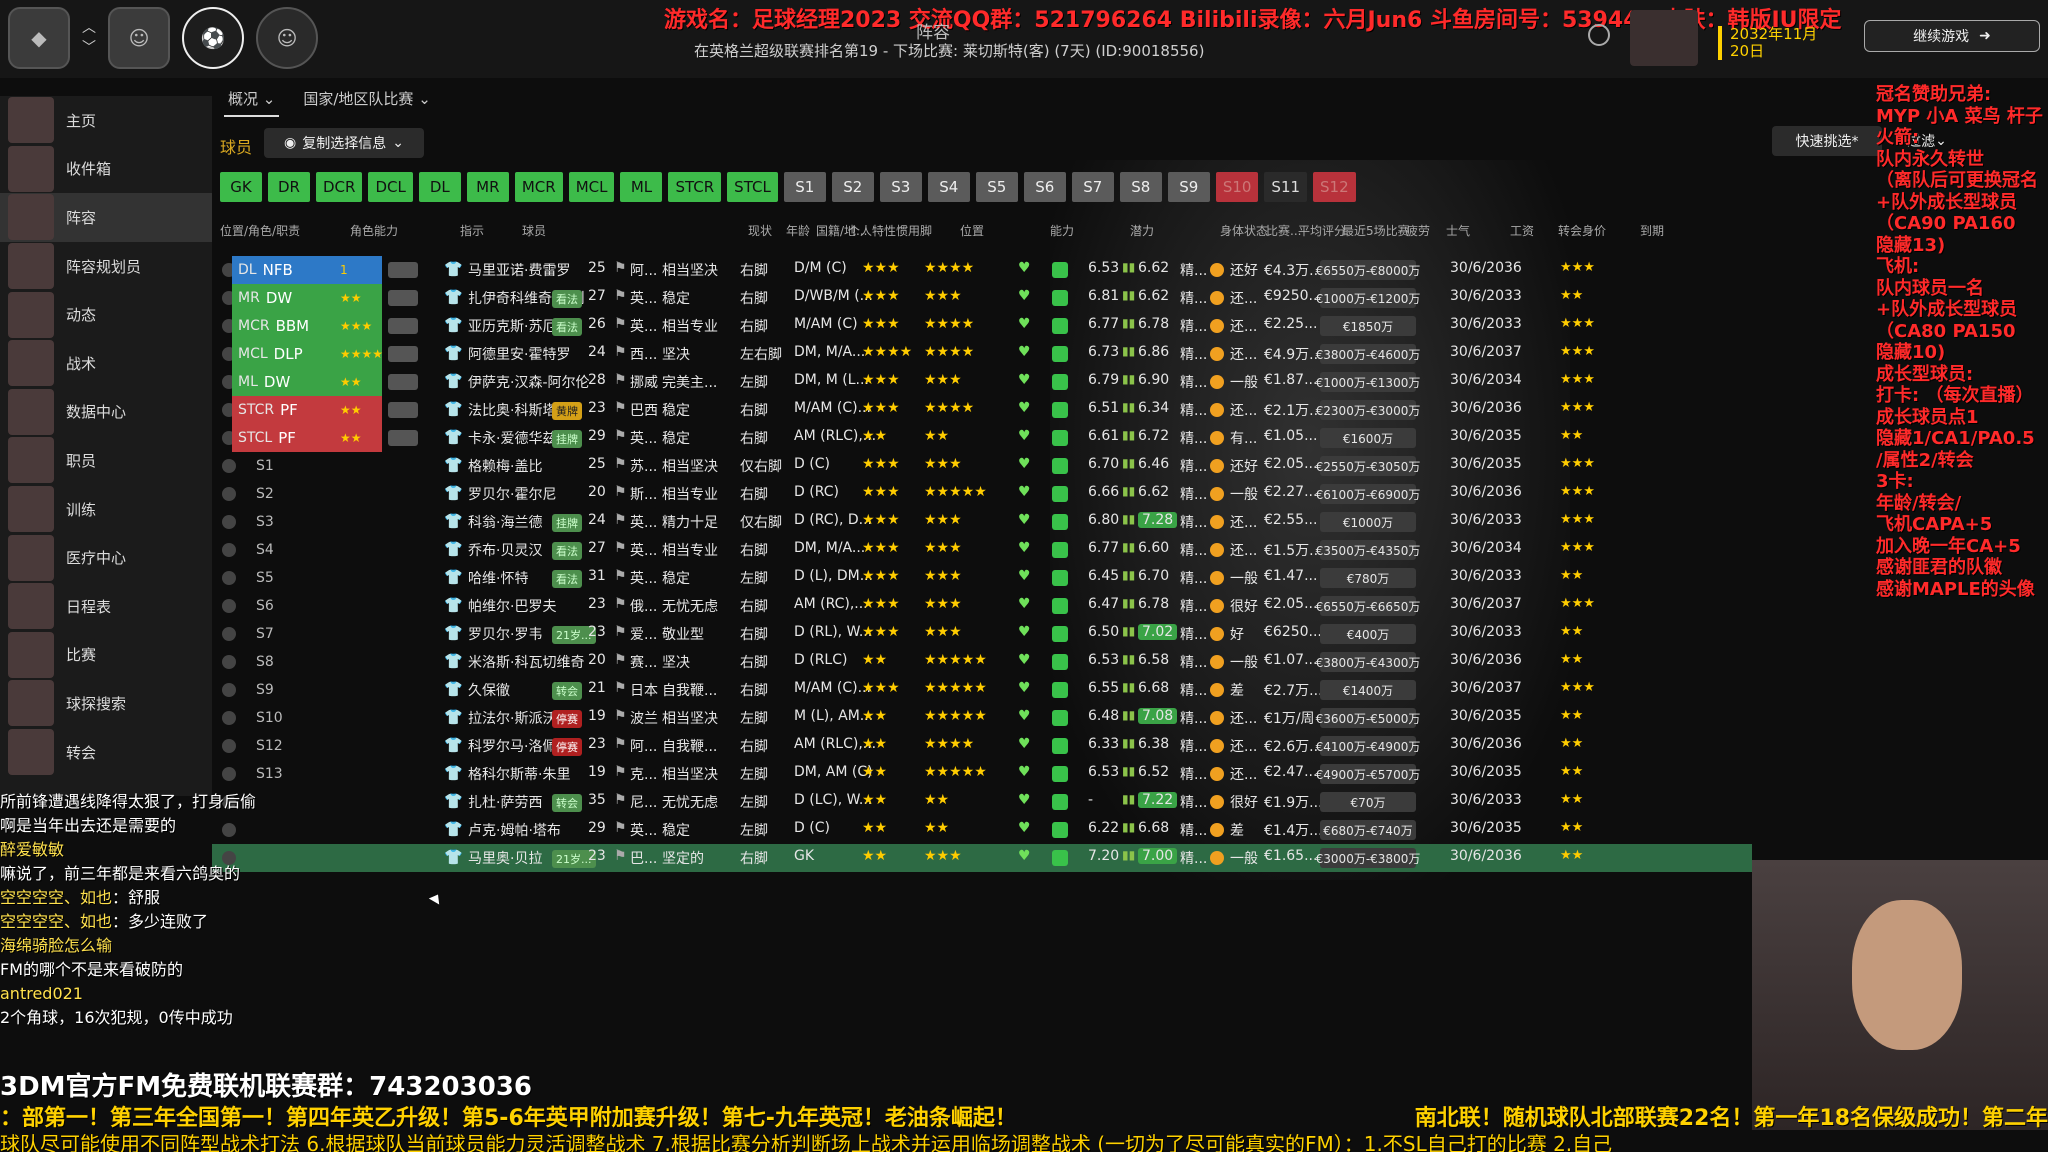  I want to click on sidebar-item: 比赛, so click(106, 655).